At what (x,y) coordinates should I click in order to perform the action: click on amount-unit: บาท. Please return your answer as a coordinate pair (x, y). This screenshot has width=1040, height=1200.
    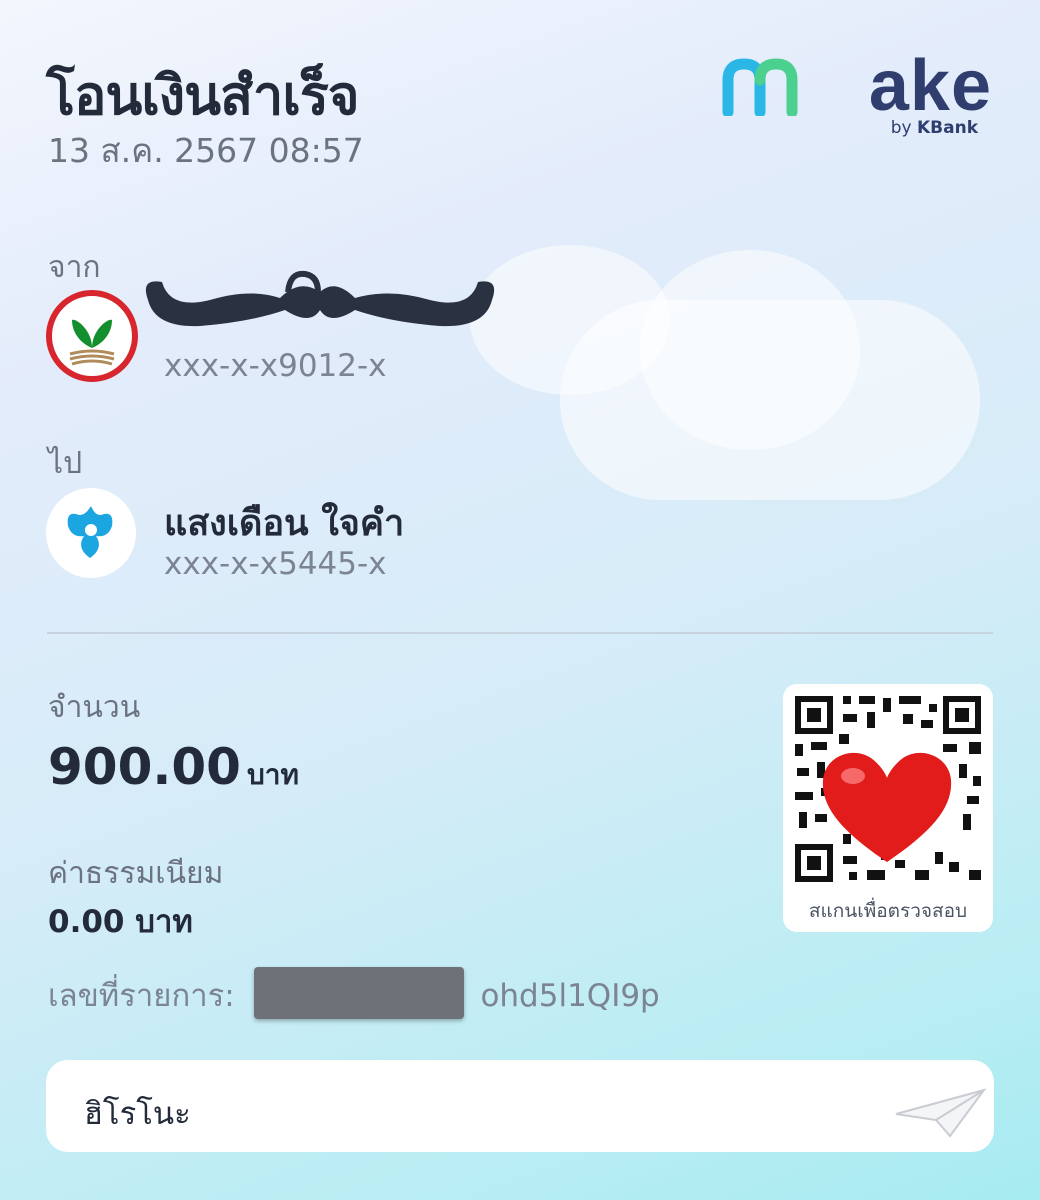
    Looking at the image, I should click on (272, 774).